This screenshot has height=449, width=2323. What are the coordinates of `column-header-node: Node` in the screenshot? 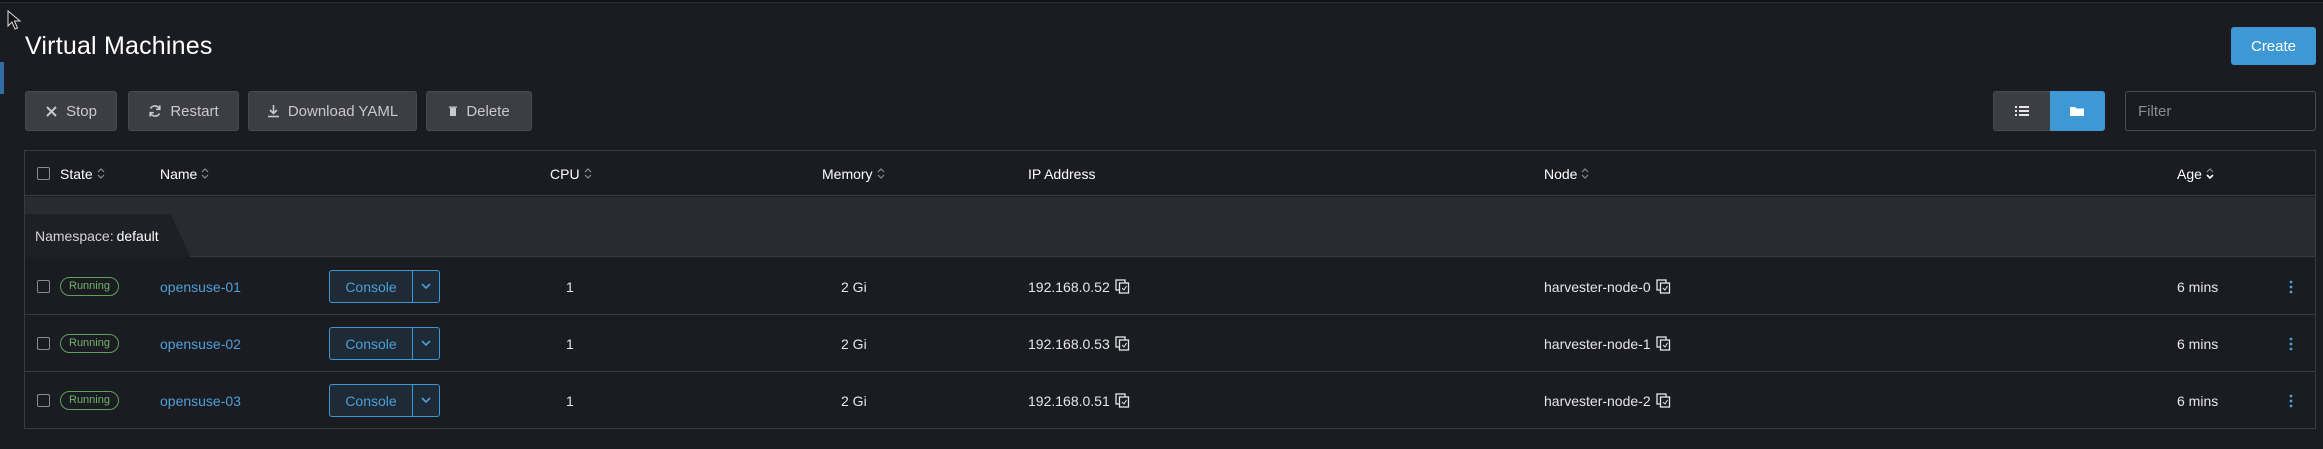 It's located at (1566, 173).